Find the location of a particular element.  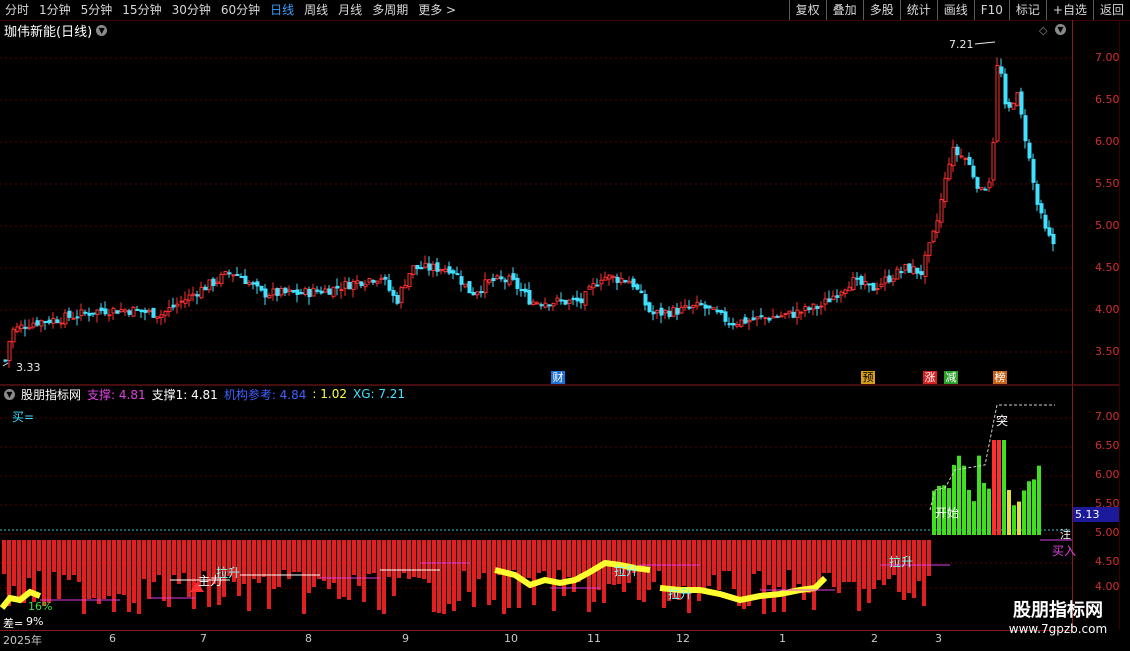

event-marker-list: 榜 is located at coordinates (1000, 377).